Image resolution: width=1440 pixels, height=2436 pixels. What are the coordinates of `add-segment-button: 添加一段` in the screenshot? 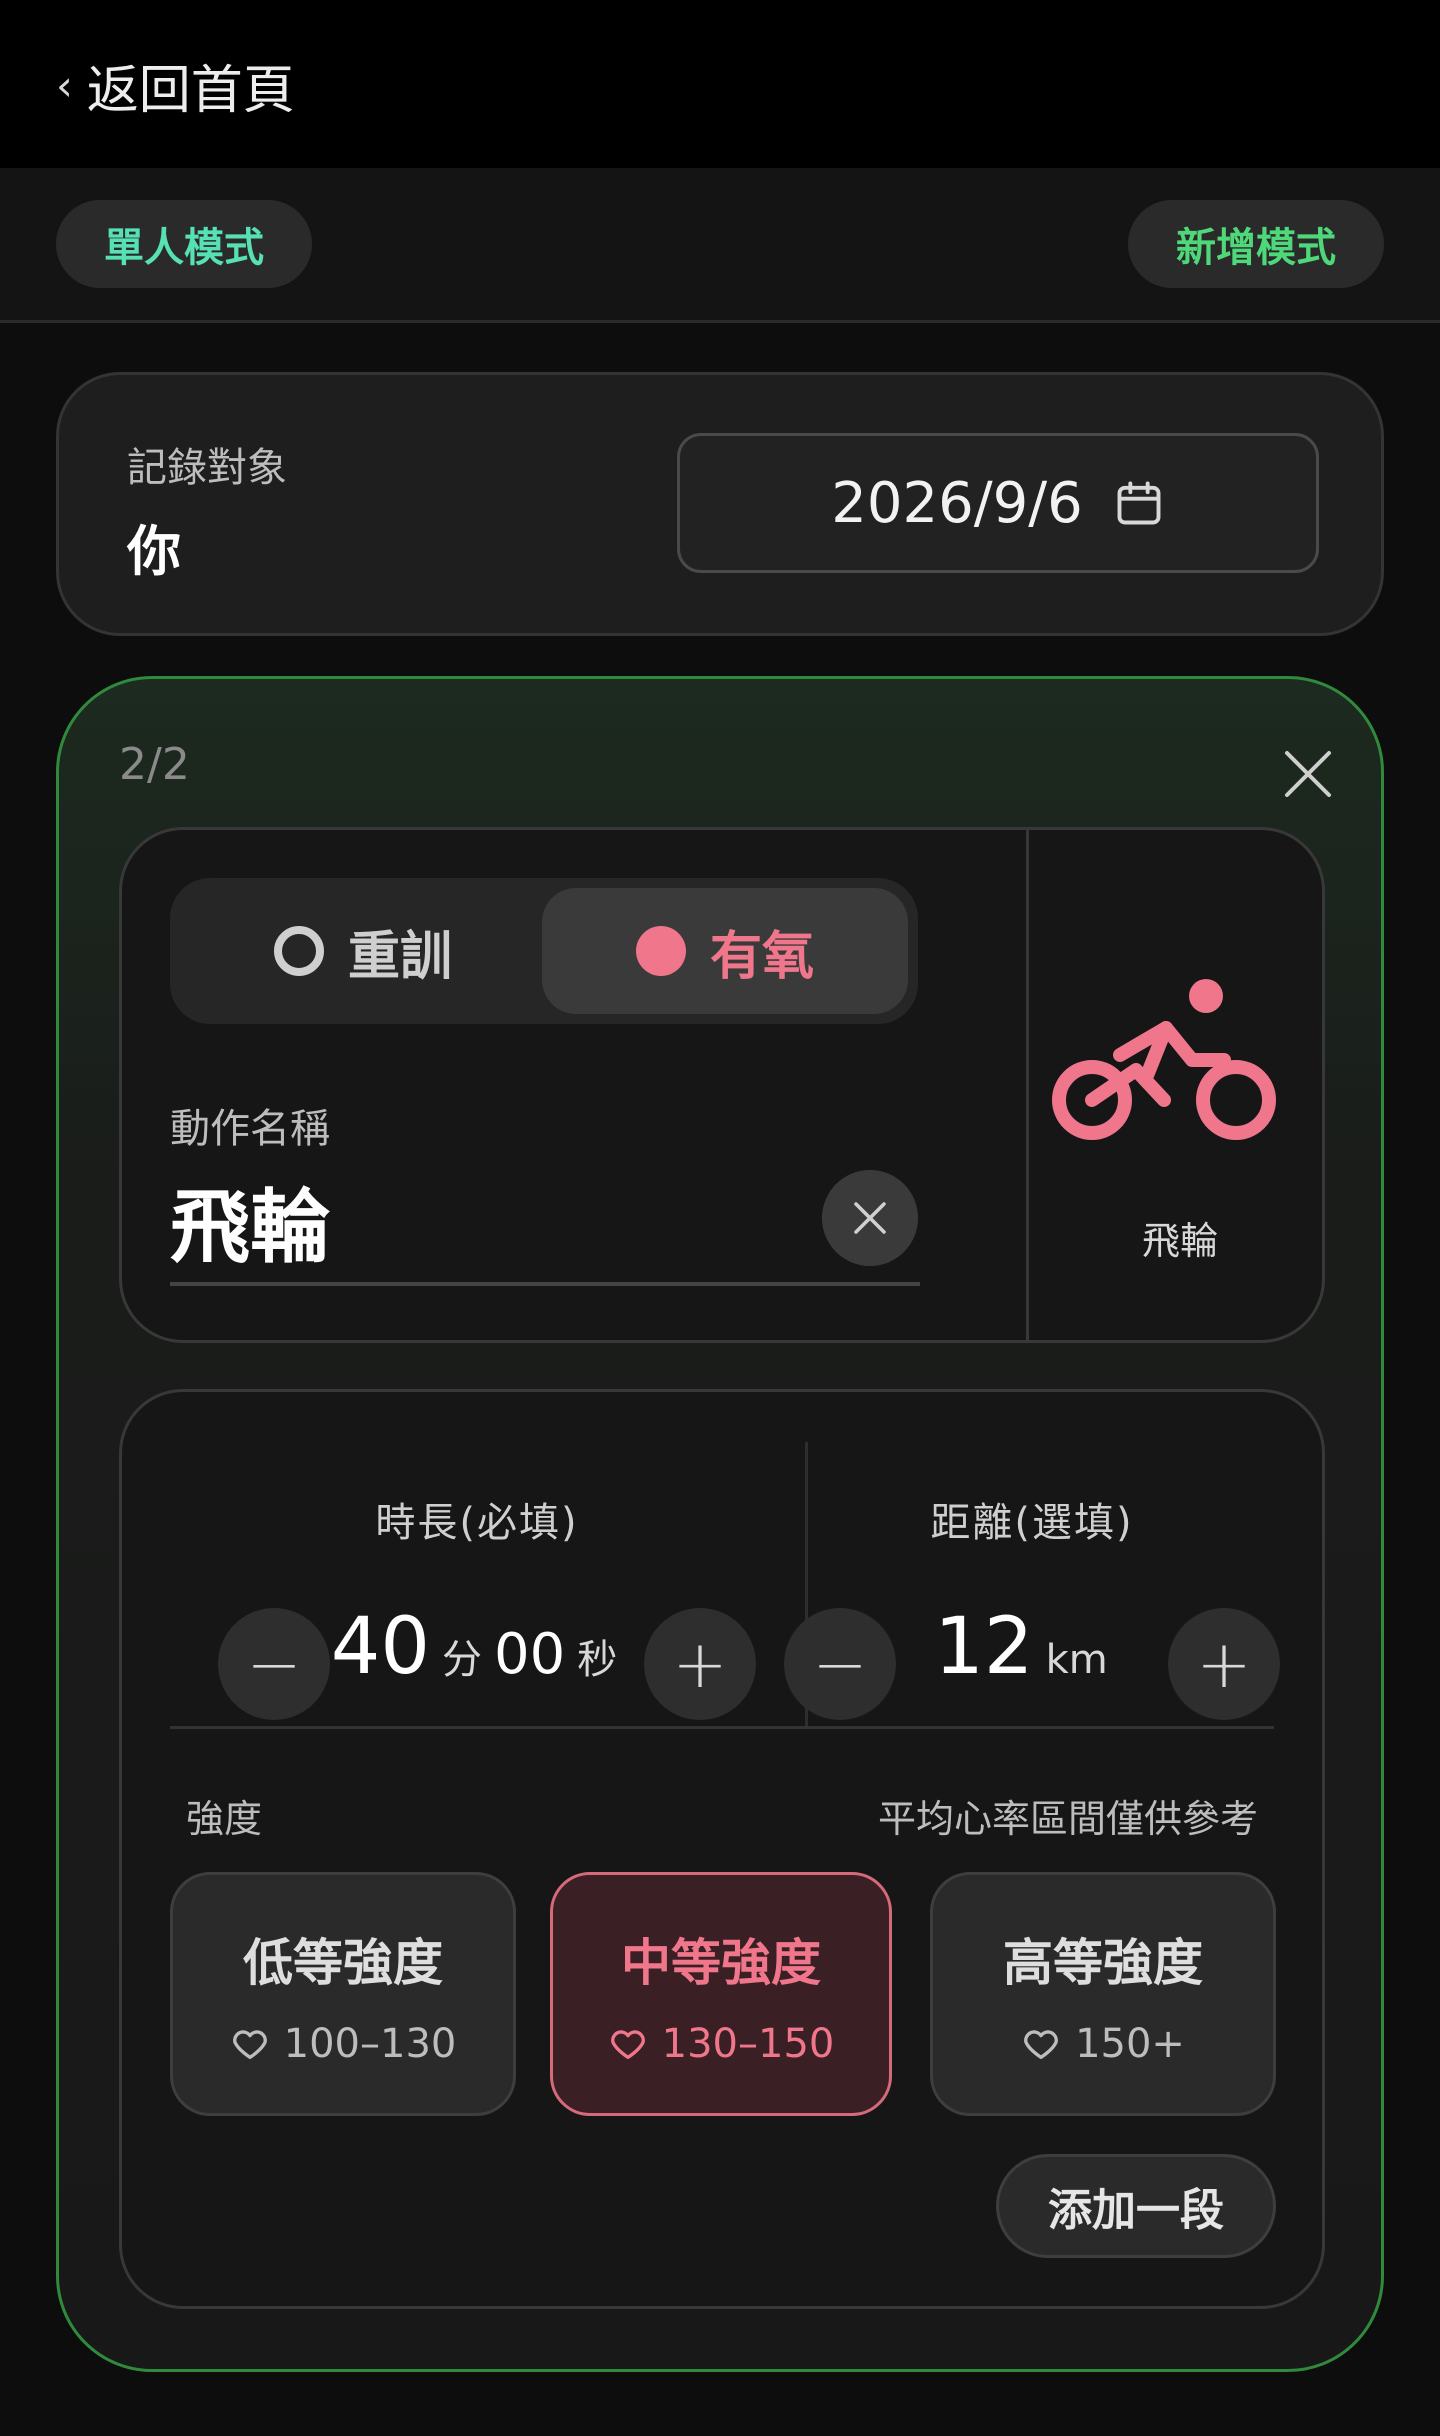 It's located at (1136, 2206).